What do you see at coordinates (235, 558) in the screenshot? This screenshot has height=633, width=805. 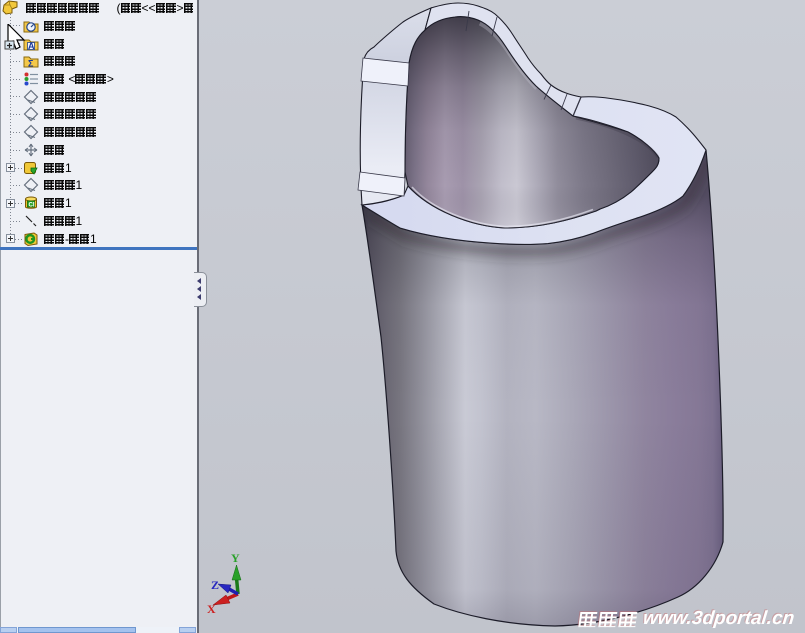 I see `svg-text: Y` at bounding box center [235, 558].